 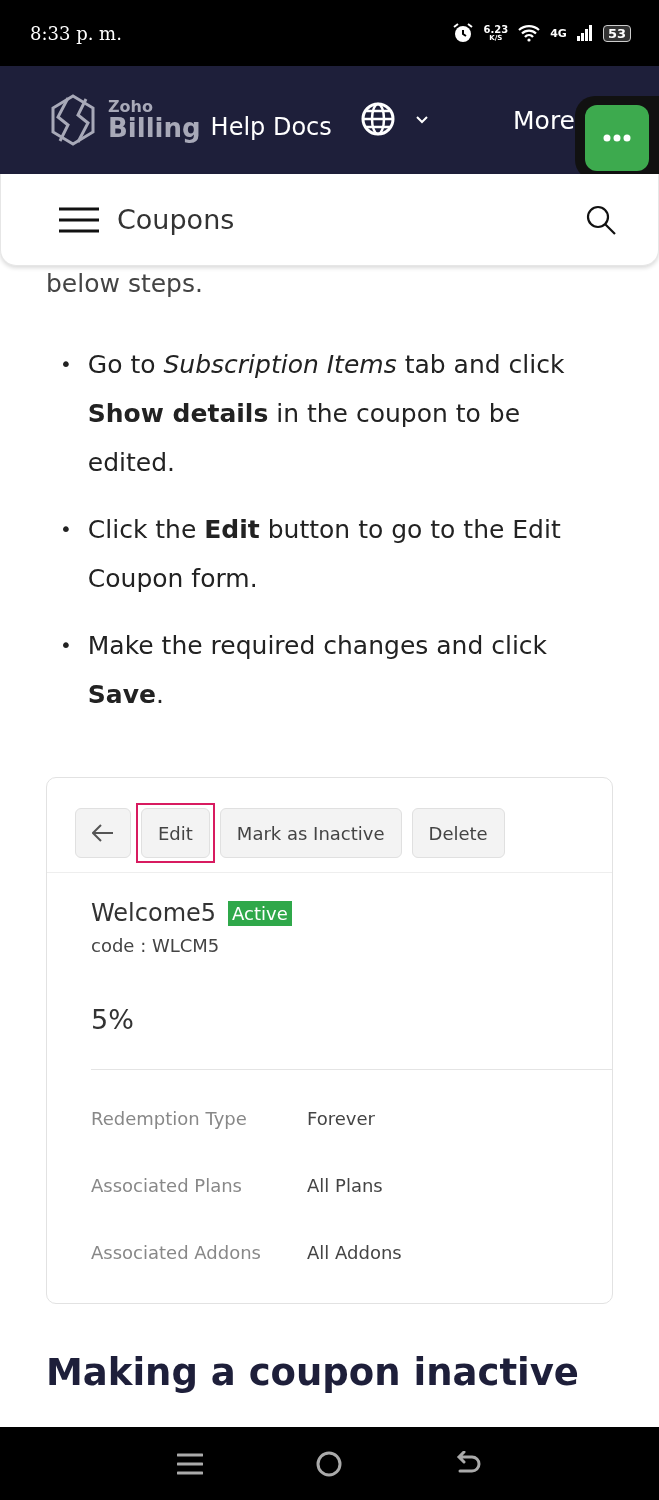 What do you see at coordinates (544, 120) in the screenshot?
I see `more-link: More` at bounding box center [544, 120].